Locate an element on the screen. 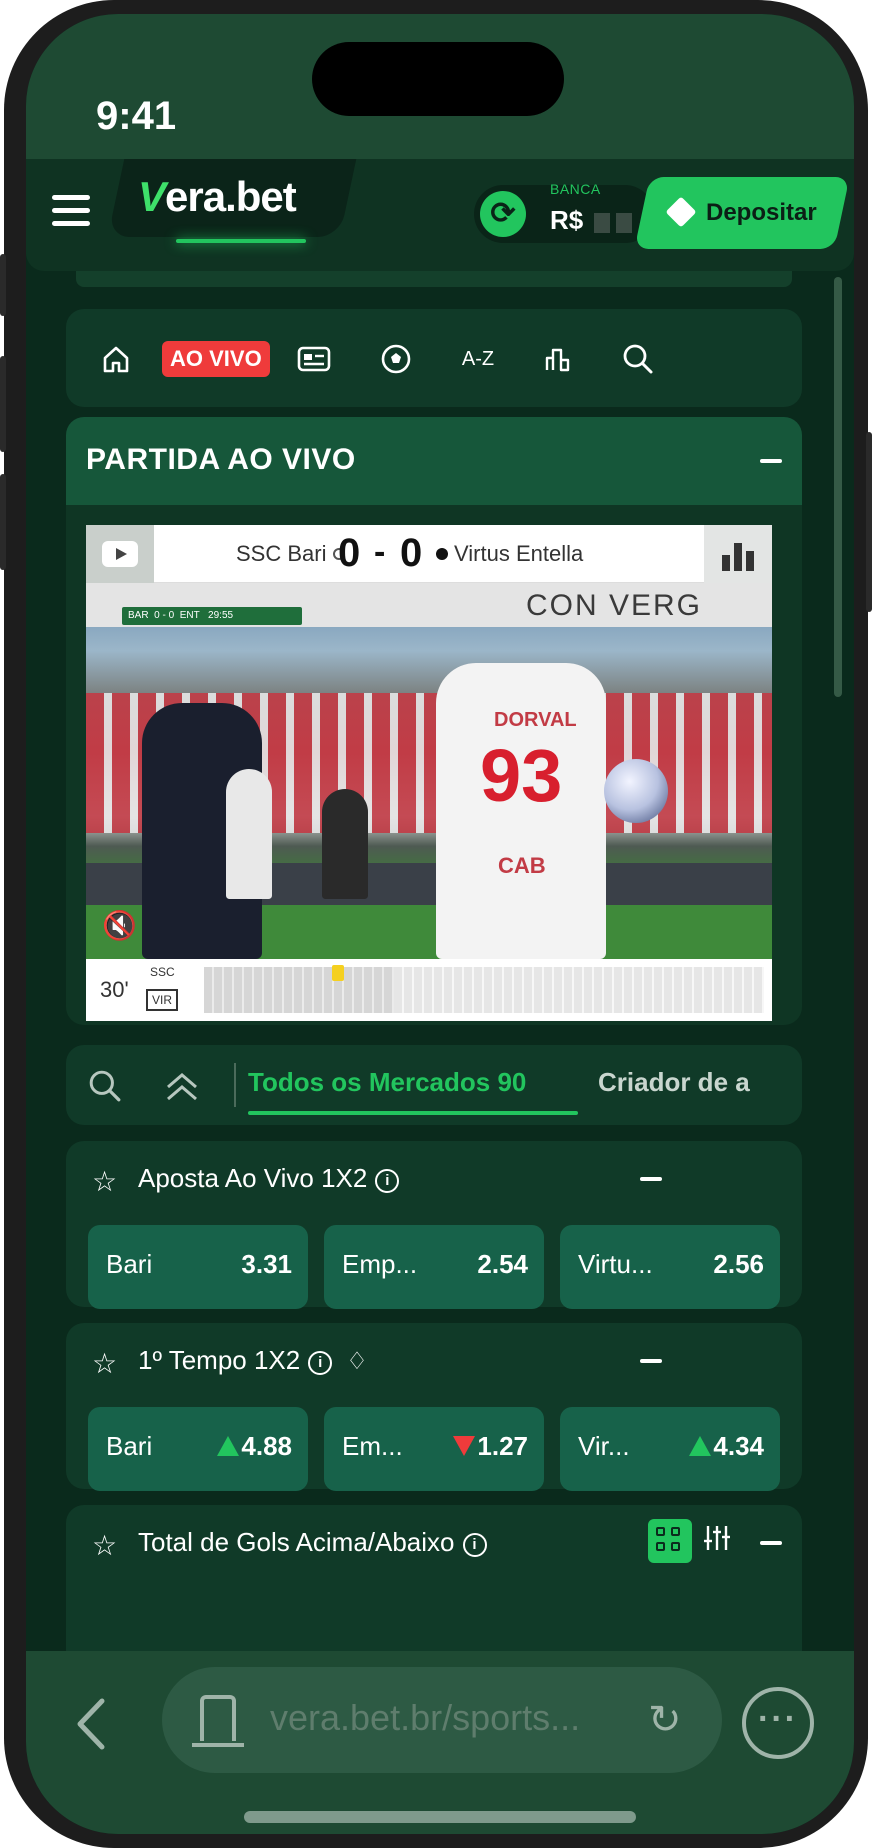 Image resolution: width=873 pixels, height=1848 pixels. away-score: 0 is located at coordinates (411, 553).